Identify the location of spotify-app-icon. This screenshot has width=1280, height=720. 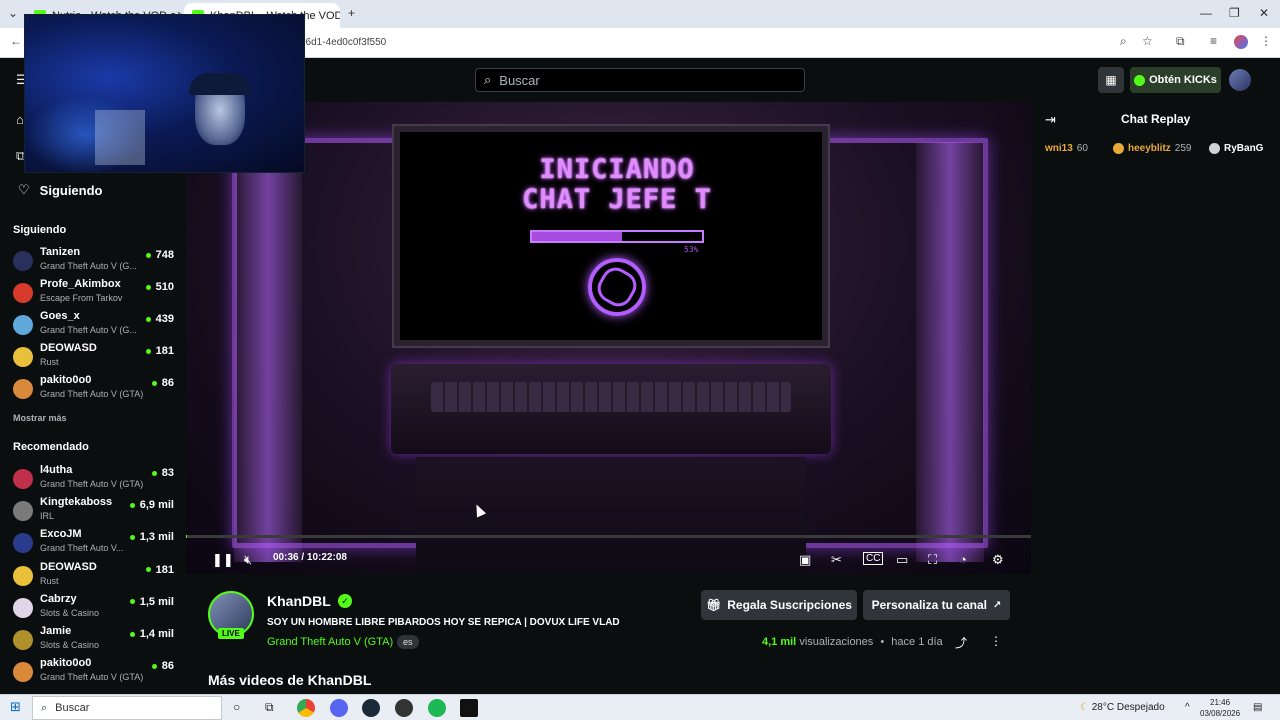
(437, 708).